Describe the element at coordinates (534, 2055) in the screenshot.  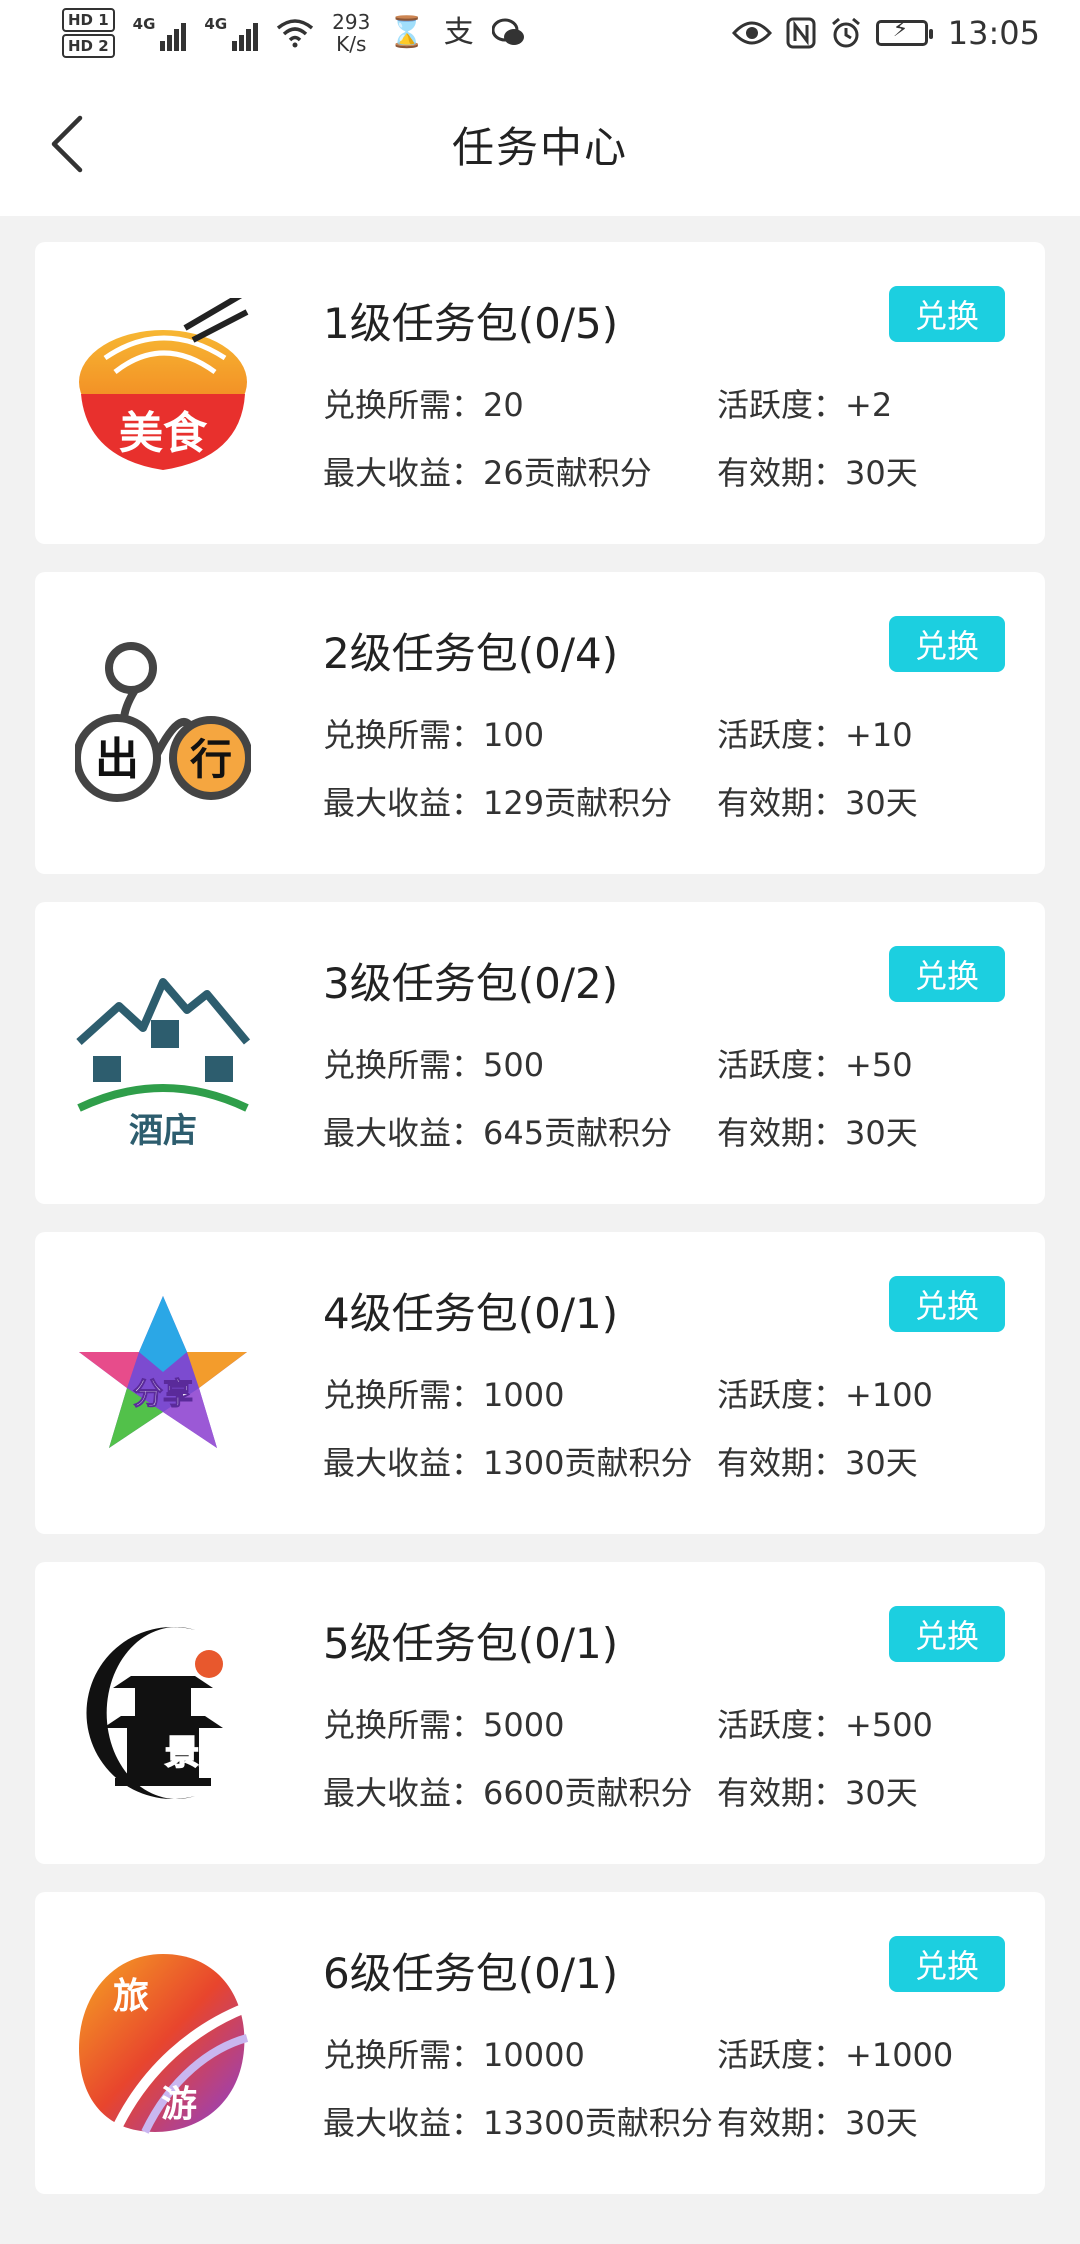
I see `cost-value: 10000` at that location.